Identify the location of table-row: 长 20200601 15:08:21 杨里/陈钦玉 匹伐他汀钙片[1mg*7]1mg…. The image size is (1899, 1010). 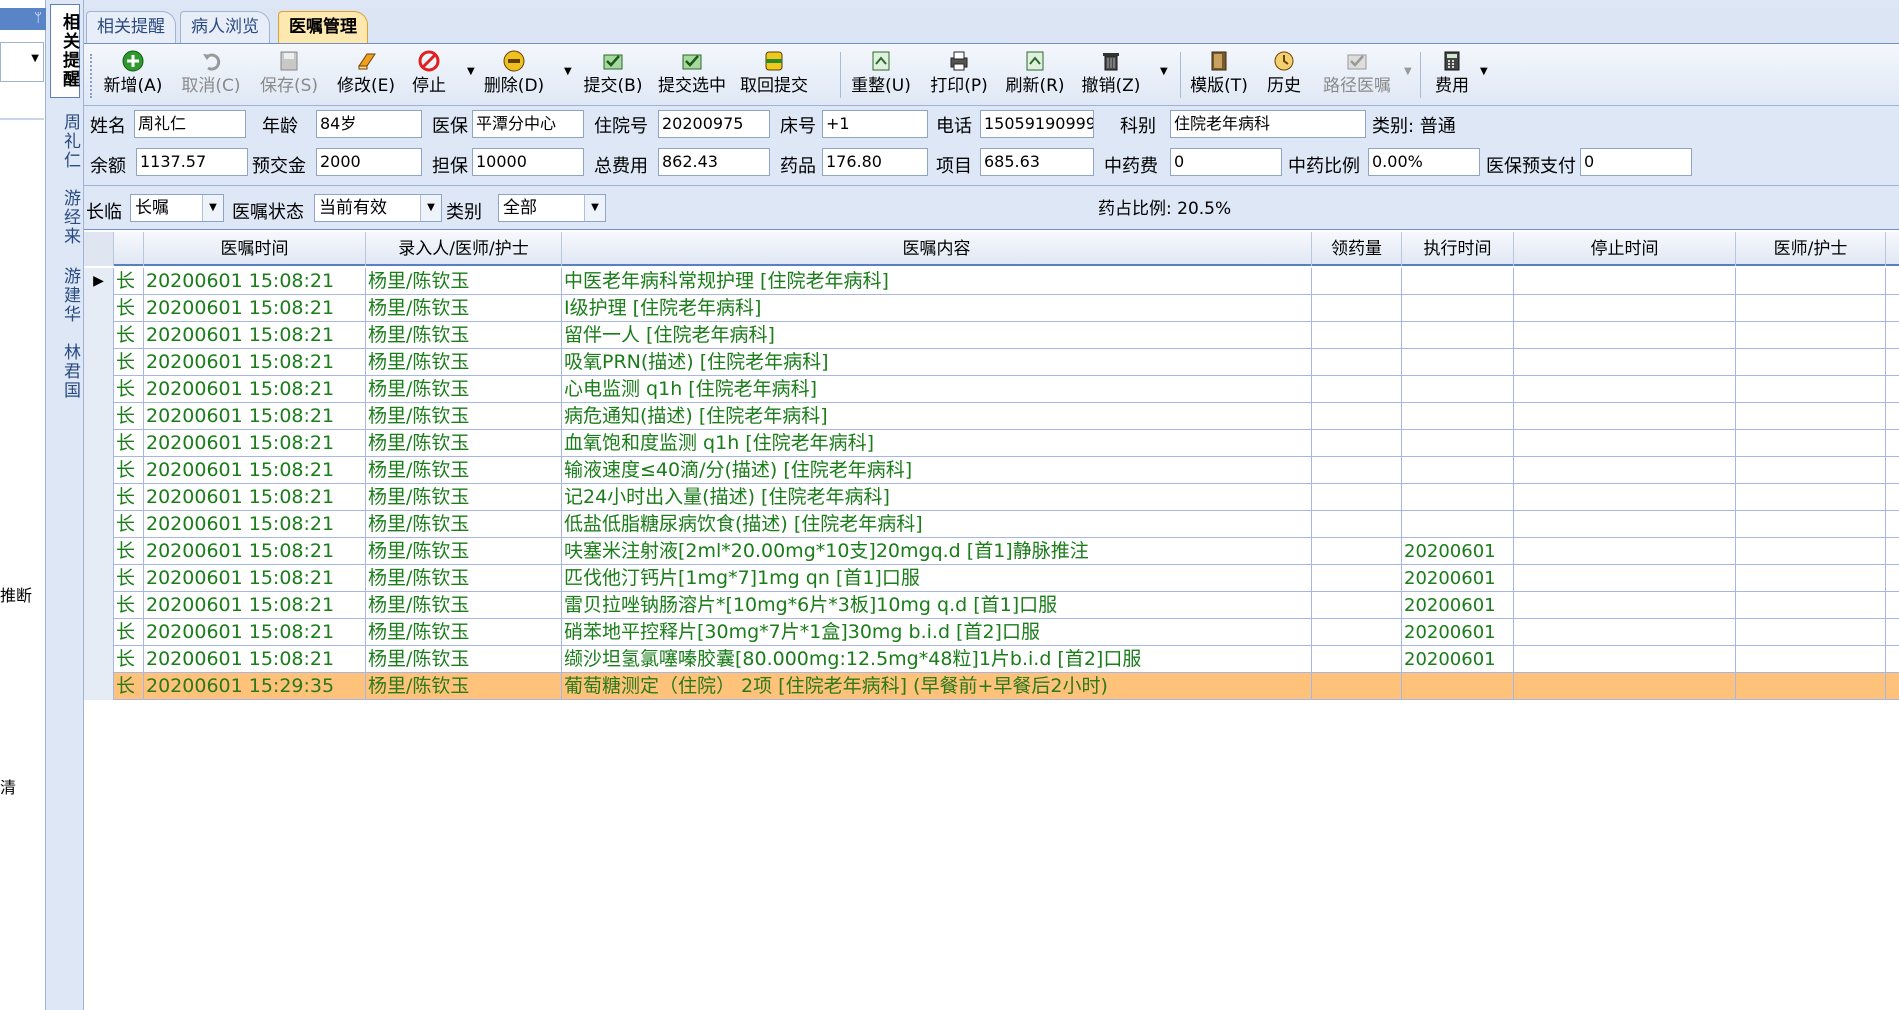
(991, 578).